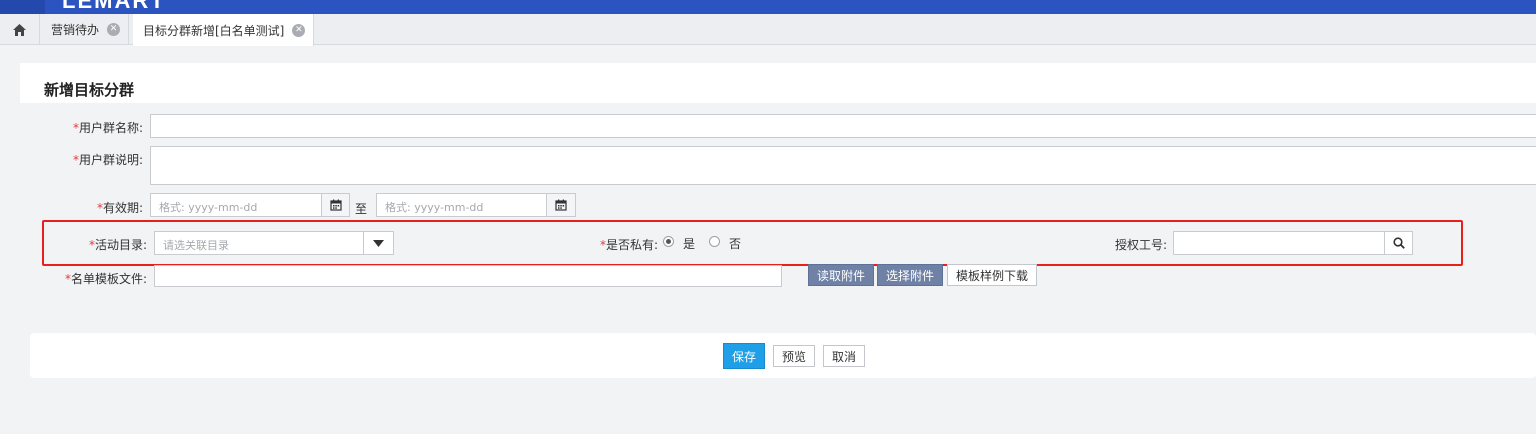 The height and width of the screenshot is (434, 1536). I want to click on home-tab, so click(20, 29).